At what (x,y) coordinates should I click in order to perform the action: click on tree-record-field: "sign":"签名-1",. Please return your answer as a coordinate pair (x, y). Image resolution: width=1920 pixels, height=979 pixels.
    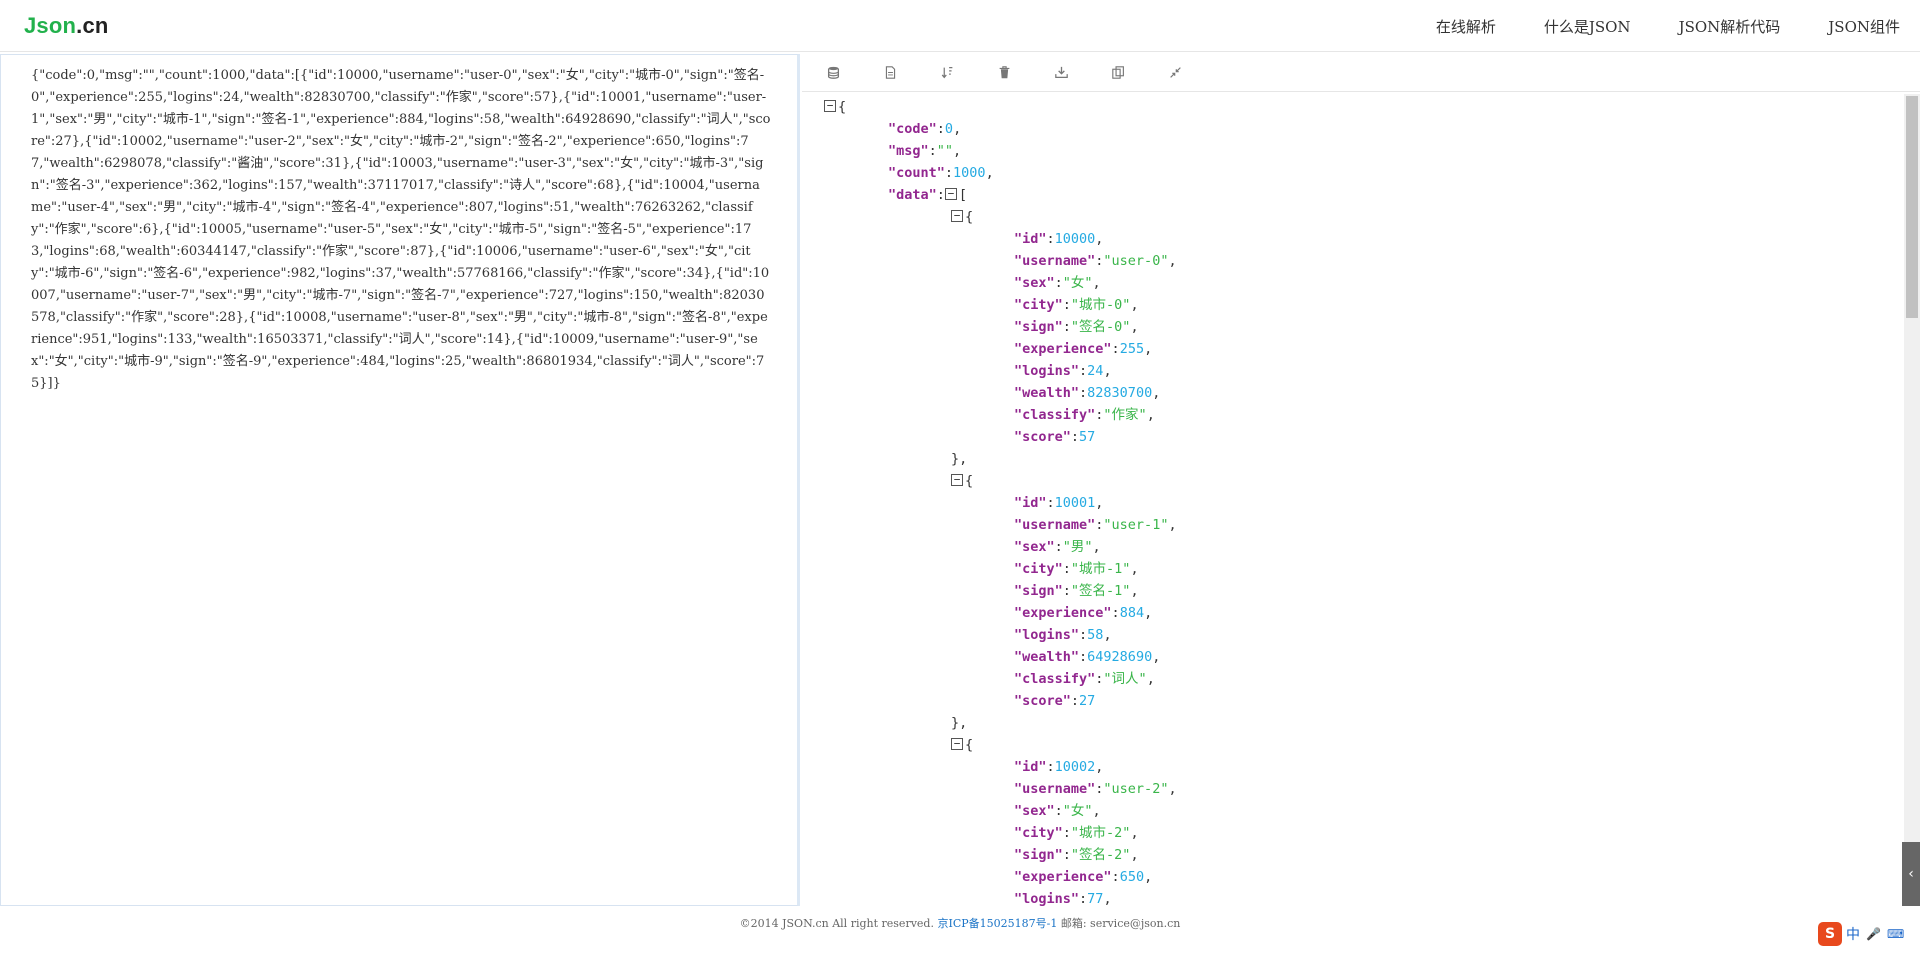
    Looking at the image, I should click on (1076, 591).